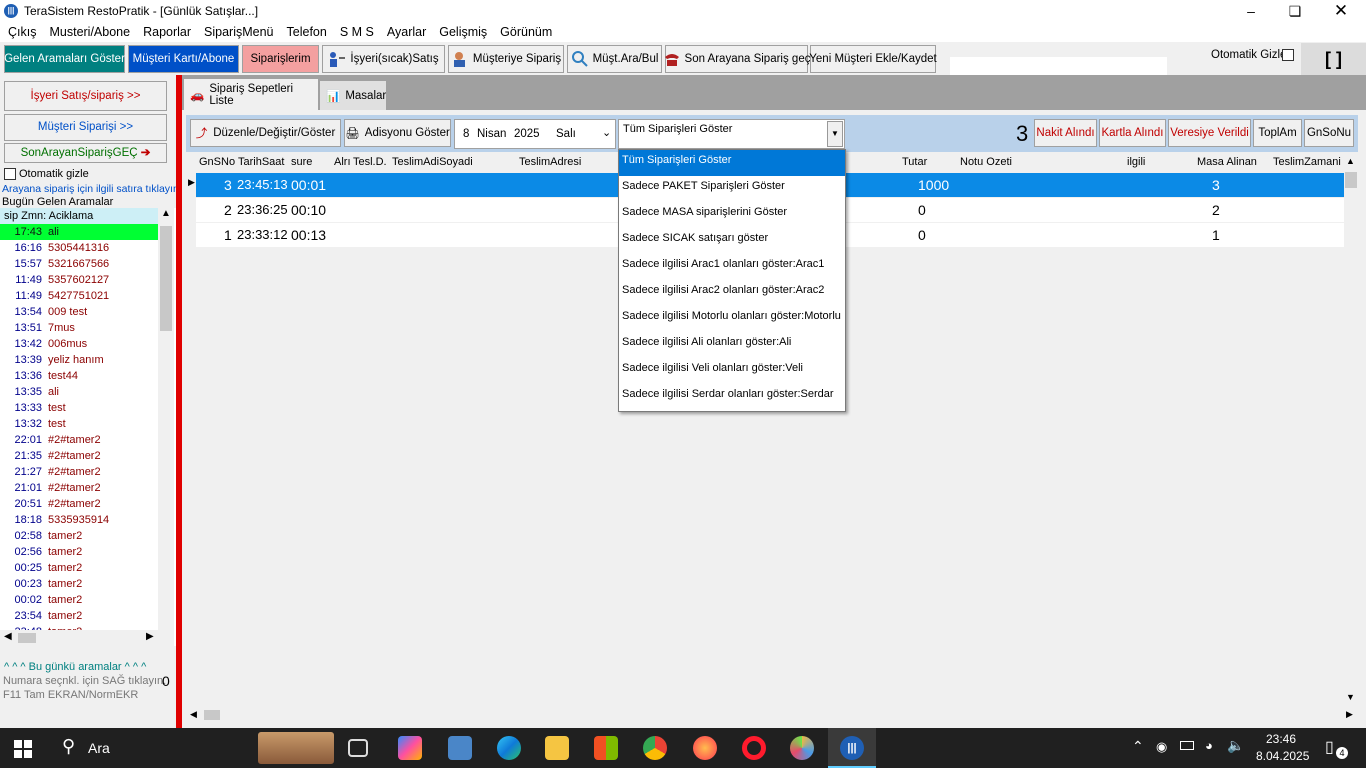  Describe the element at coordinates (1235, 745) in the screenshot. I see `volume-icon: 🔈` at that location.